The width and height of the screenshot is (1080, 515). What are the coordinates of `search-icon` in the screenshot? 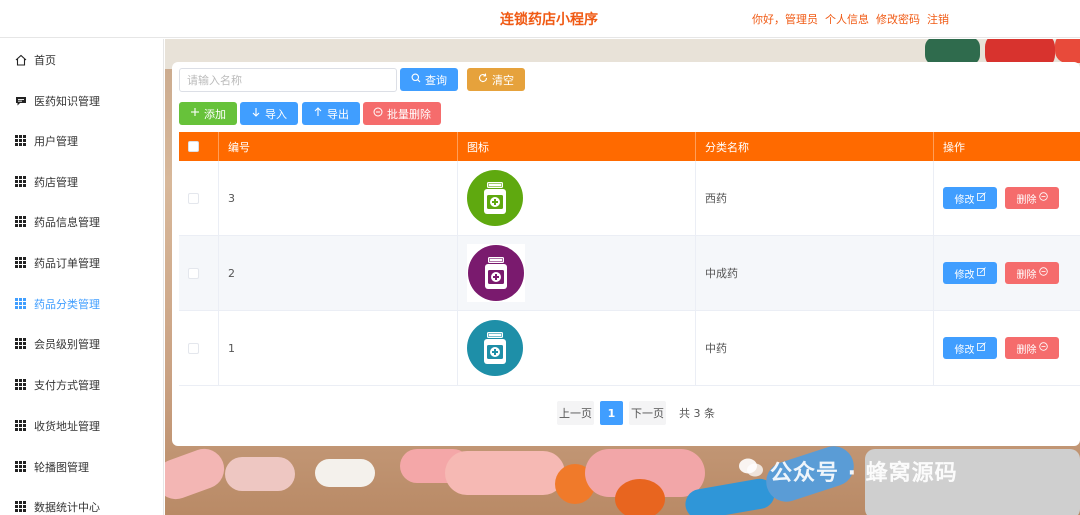 It's located at (416, 79).